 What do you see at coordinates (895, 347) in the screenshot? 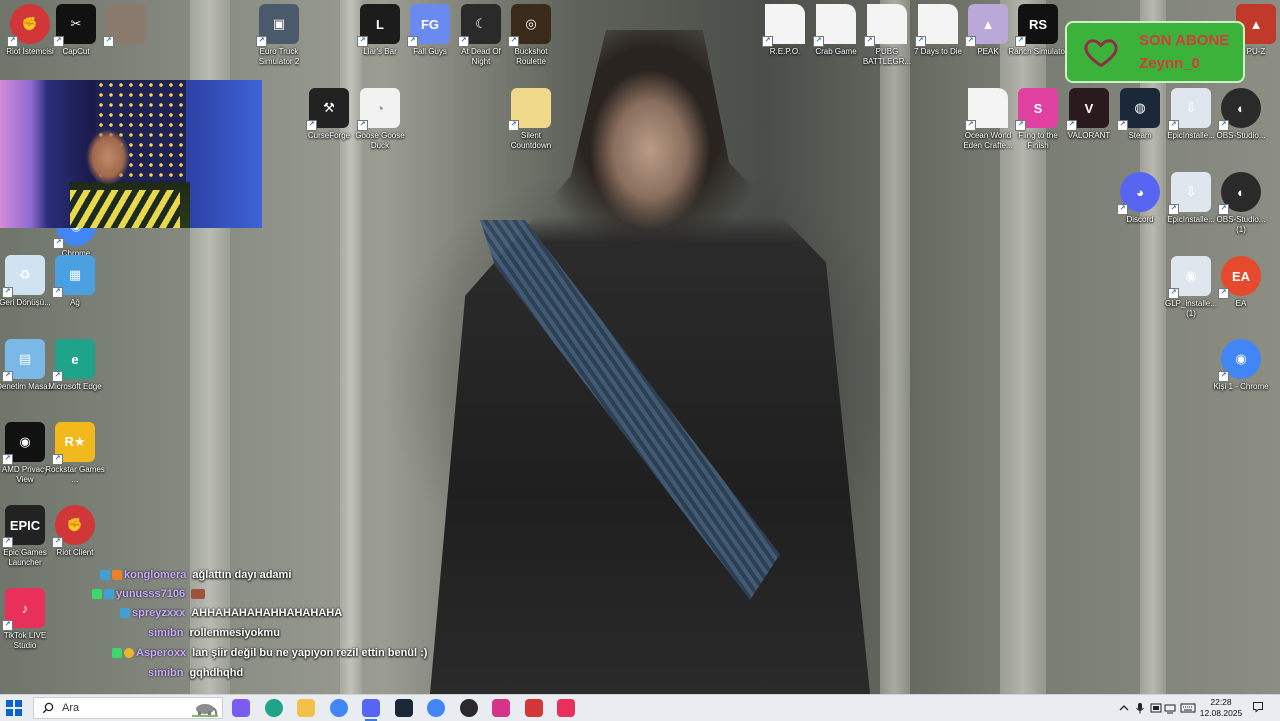
I see `tree-trunk` at bounding box center [895, 347].